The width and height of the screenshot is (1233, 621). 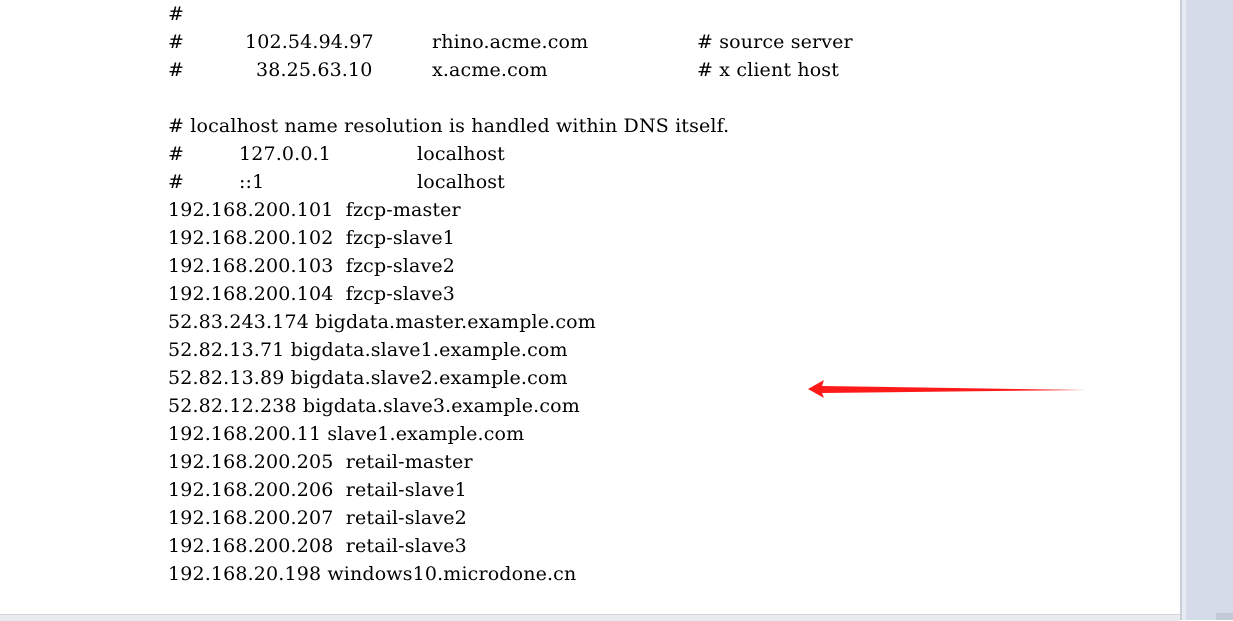 What do you see at coordinates (372, 574) in the screenshot?
I see `hosts-file-line-text: 192.168.20.198 windows10.microdone.cn` at bounding box center [372, 574].